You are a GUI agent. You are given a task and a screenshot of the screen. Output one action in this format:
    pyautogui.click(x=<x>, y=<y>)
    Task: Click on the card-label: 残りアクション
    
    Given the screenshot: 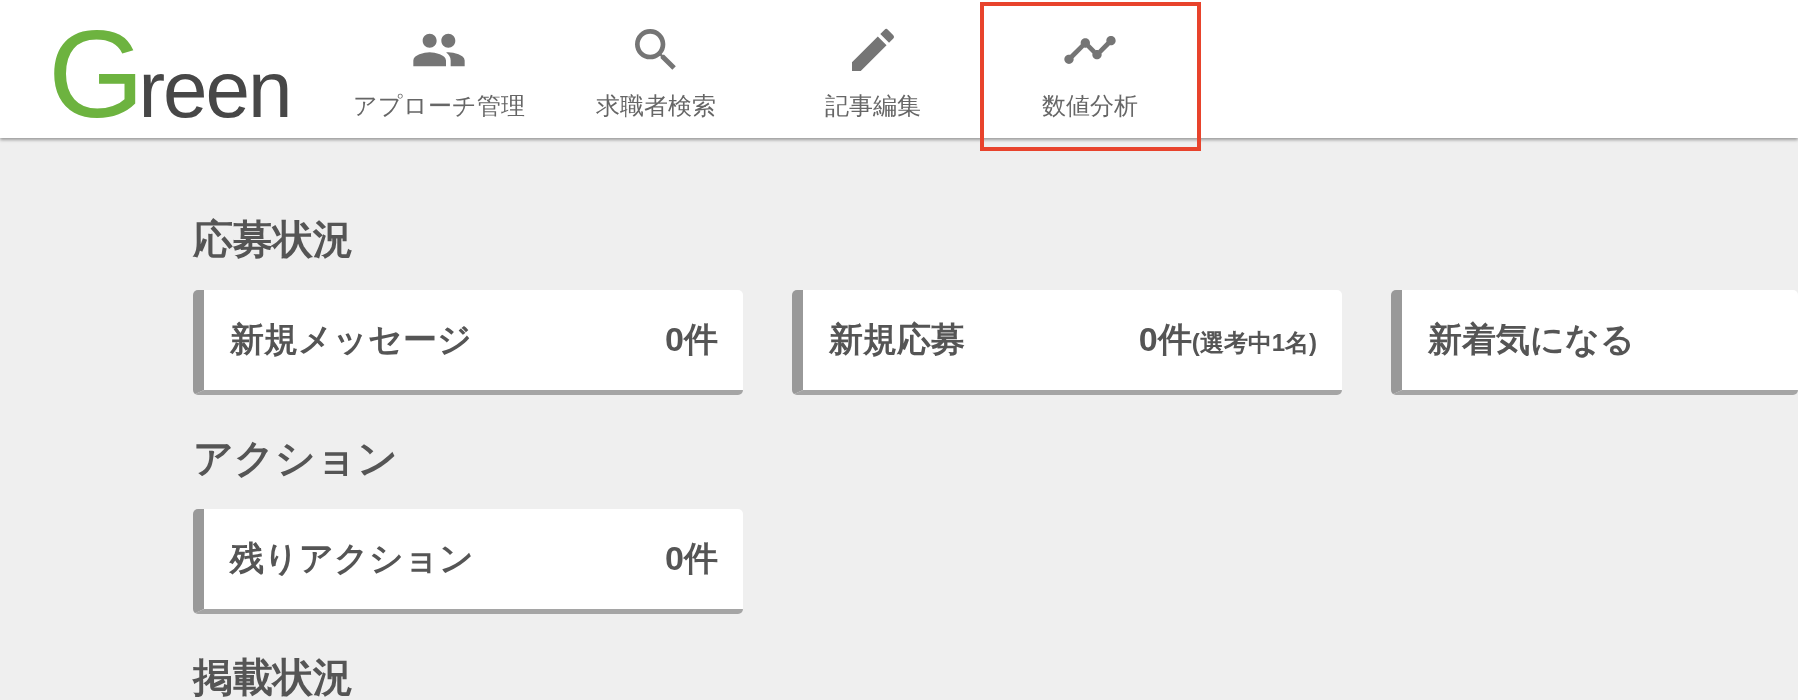 What is the action you would take?
    pyautogui.click(x=352, y=558)
    